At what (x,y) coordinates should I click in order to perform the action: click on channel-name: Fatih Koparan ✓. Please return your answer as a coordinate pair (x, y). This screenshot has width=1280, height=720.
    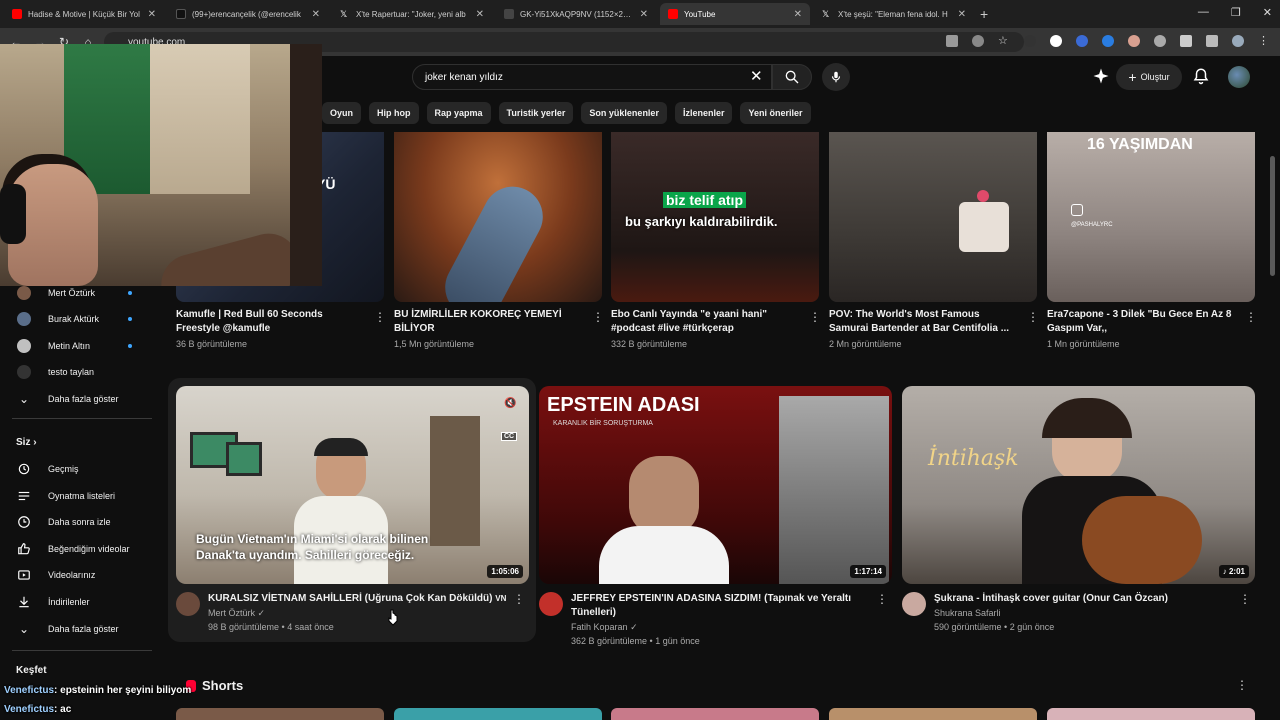
    Looking at the image, I should click on (604, 627).